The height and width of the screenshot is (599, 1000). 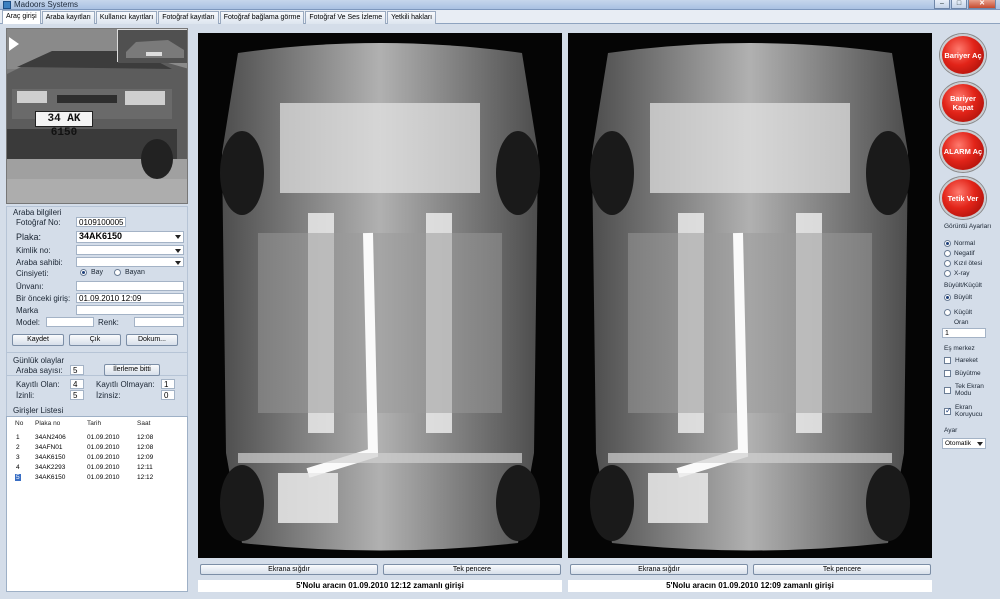 What do you see at coordinates (964, 253) in the screenshot?
I see `view-mode-negative-label: Negatif` at bounding box center [964, 253].